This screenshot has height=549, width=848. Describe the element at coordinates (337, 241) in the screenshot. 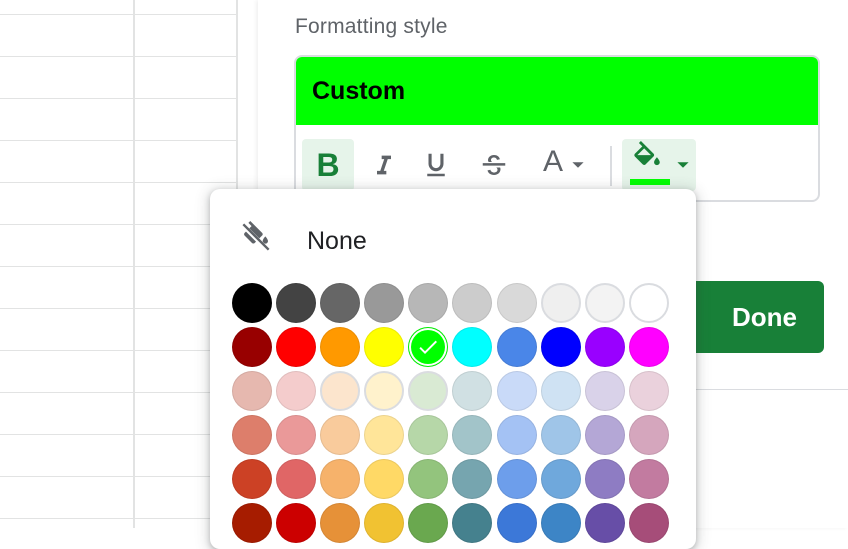

I see `none-label: None` at that location.